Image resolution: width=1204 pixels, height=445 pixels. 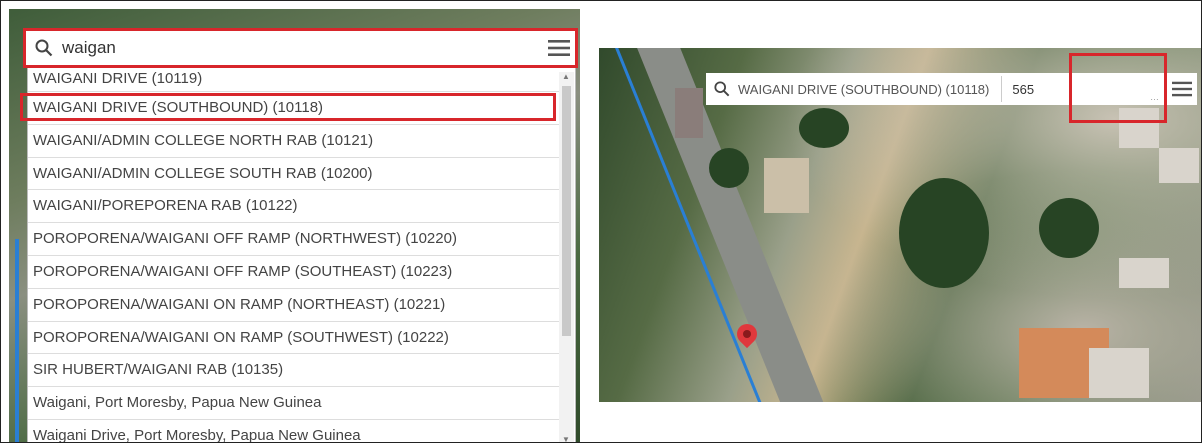 What do you see at coordinates (293, 207) in the screenshot?
I see `result-item: WAIGANI/POREPORENA RAB (10122)` at bounding box center [293, 207].